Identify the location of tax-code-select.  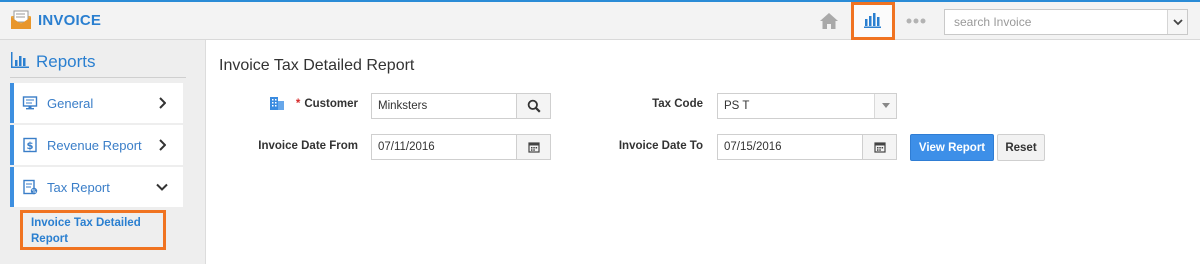
(807, 106).